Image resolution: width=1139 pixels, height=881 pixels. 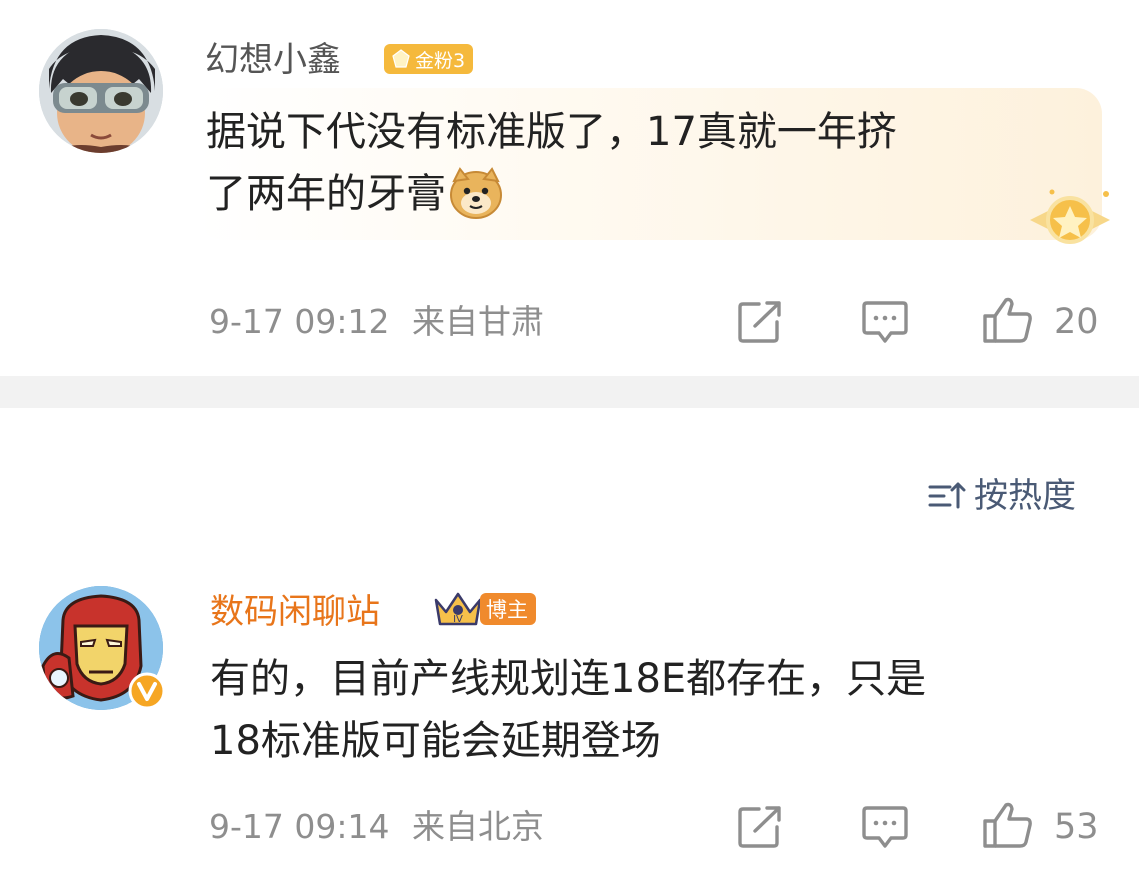 I want to click on comment-text-line-2: 了两年的牙膏, so click(x=326, y=194).